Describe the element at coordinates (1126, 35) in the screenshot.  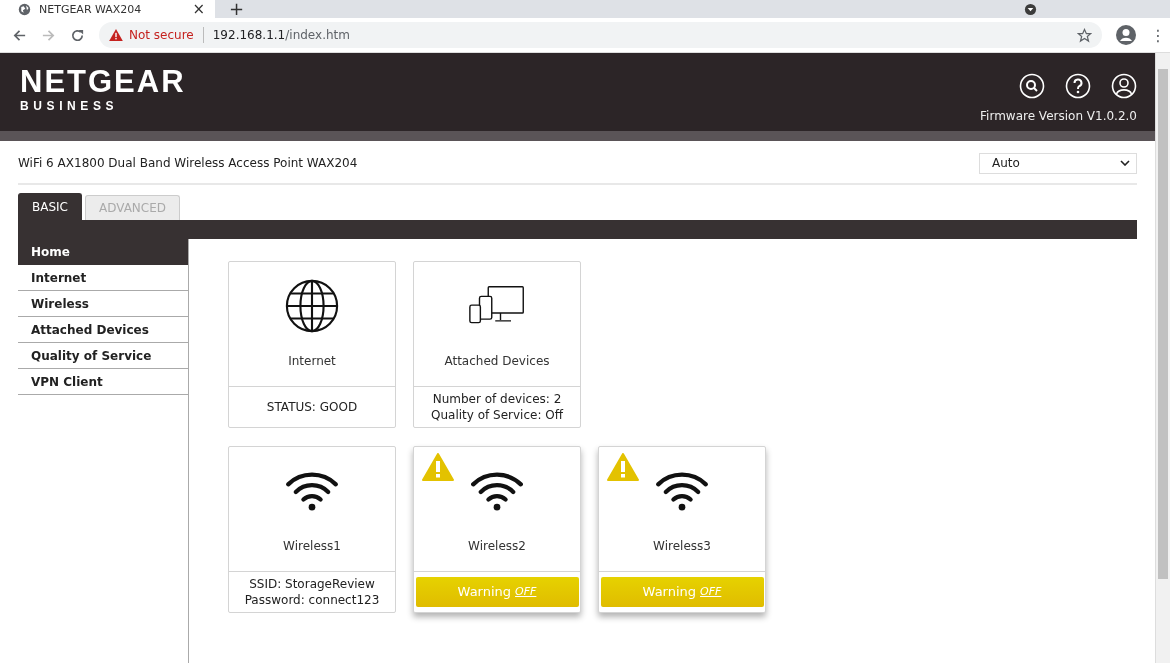
I see `account-icon` at that location.